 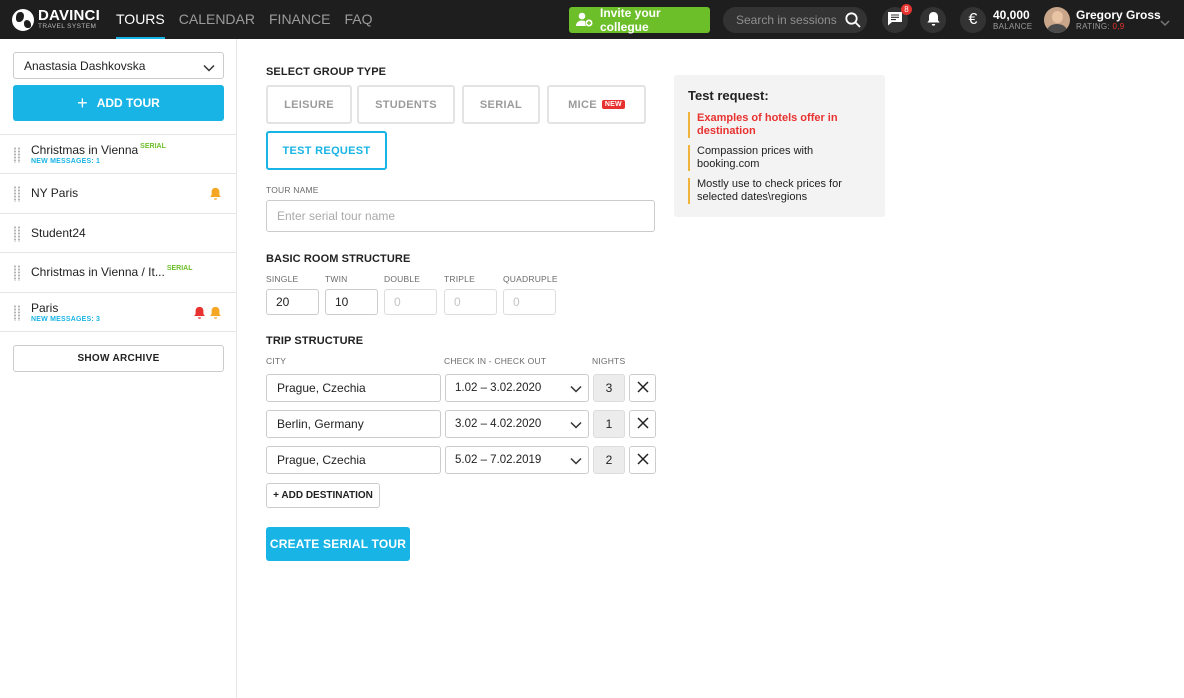 I want to click on group-type-mice-label: MICE, so click(x=582, y=104).